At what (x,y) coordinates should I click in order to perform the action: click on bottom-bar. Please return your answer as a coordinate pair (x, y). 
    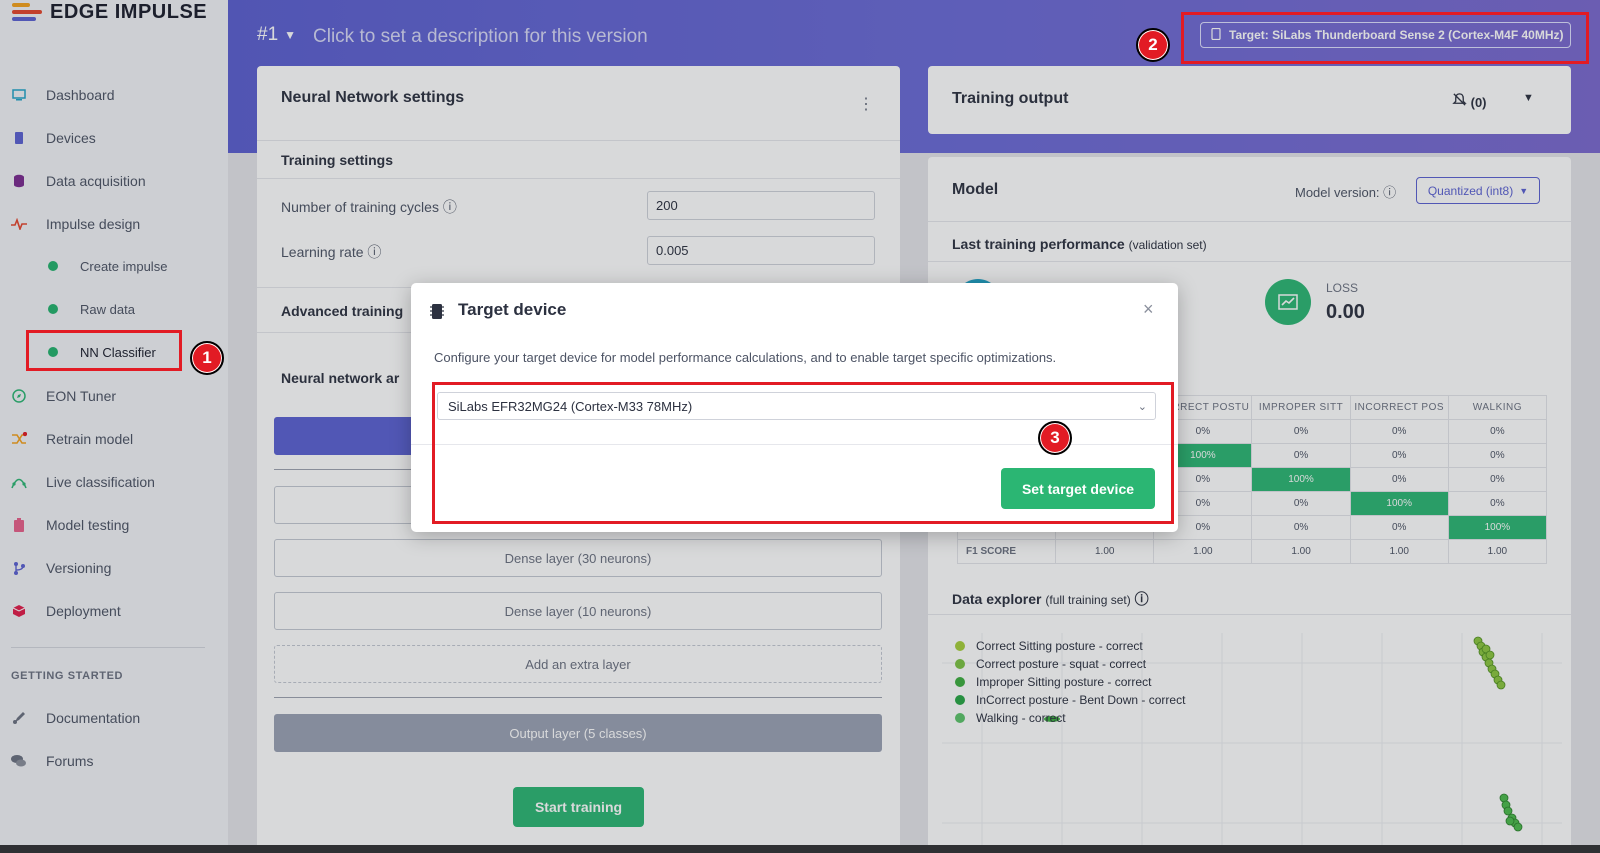
    Looking at the image, I should click on (800, 849).